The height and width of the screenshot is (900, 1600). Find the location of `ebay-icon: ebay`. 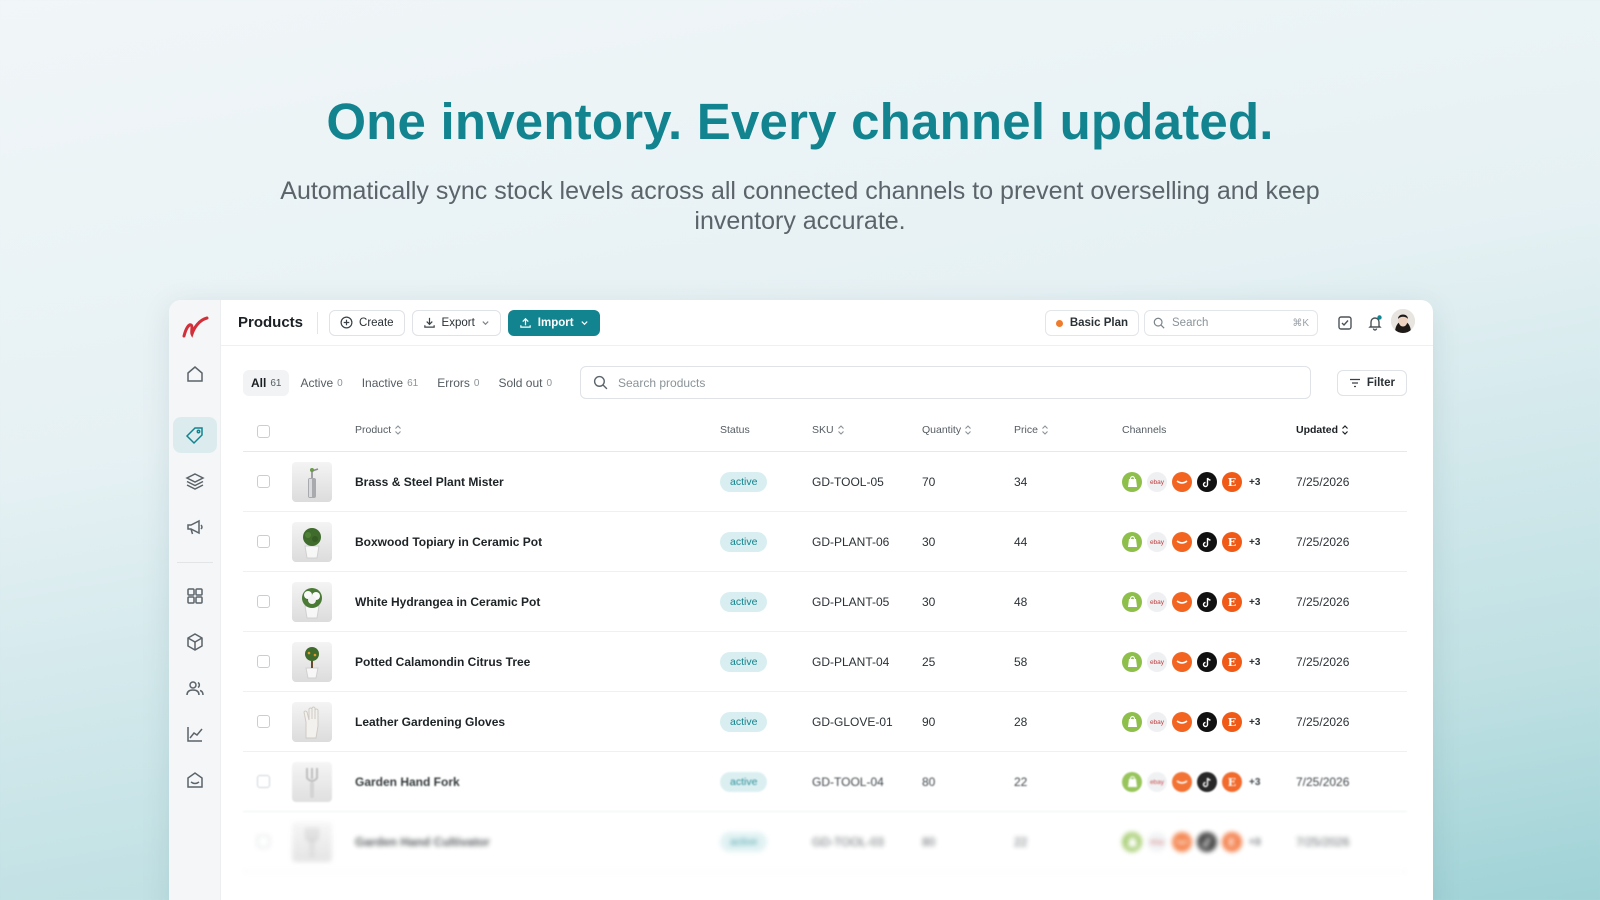

ebay-icon: ebay is located at coordinates (1157, 542).